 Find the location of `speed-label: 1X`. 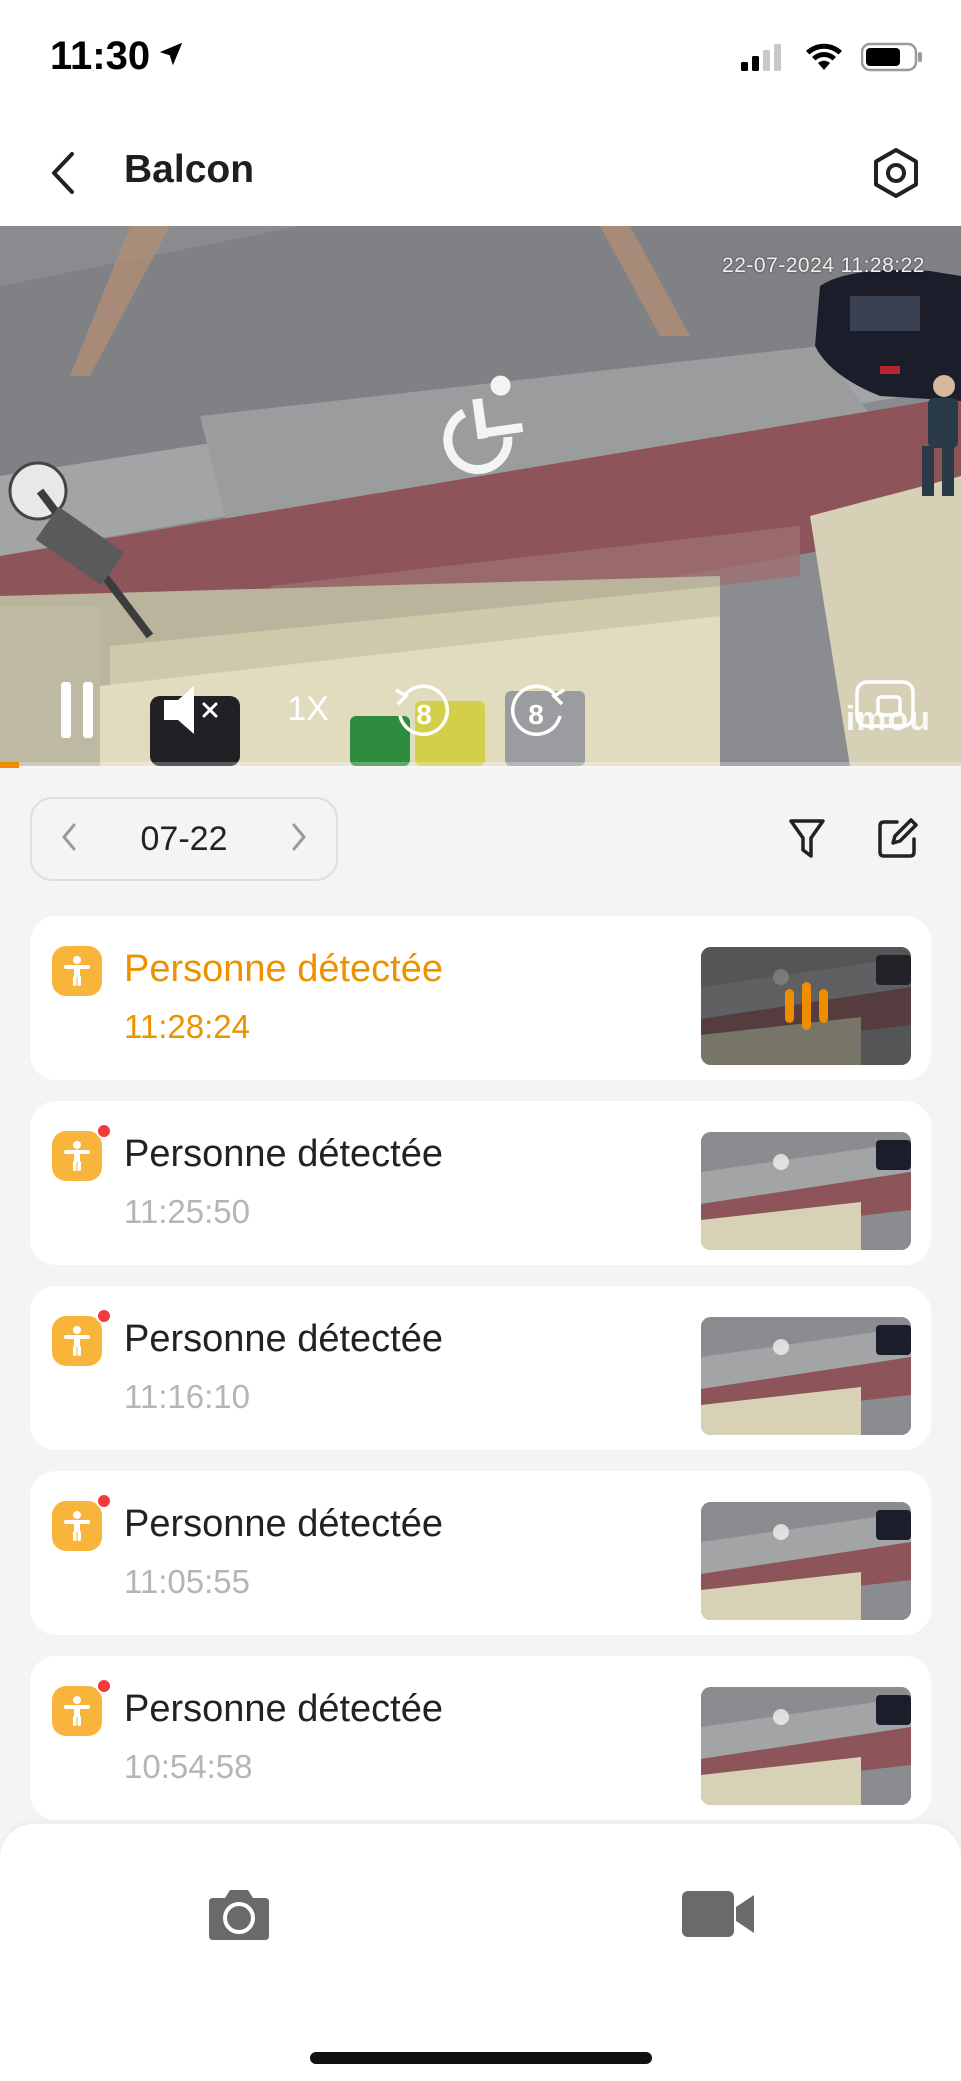

speed-label: 1X is located at coordinates (308, 708).